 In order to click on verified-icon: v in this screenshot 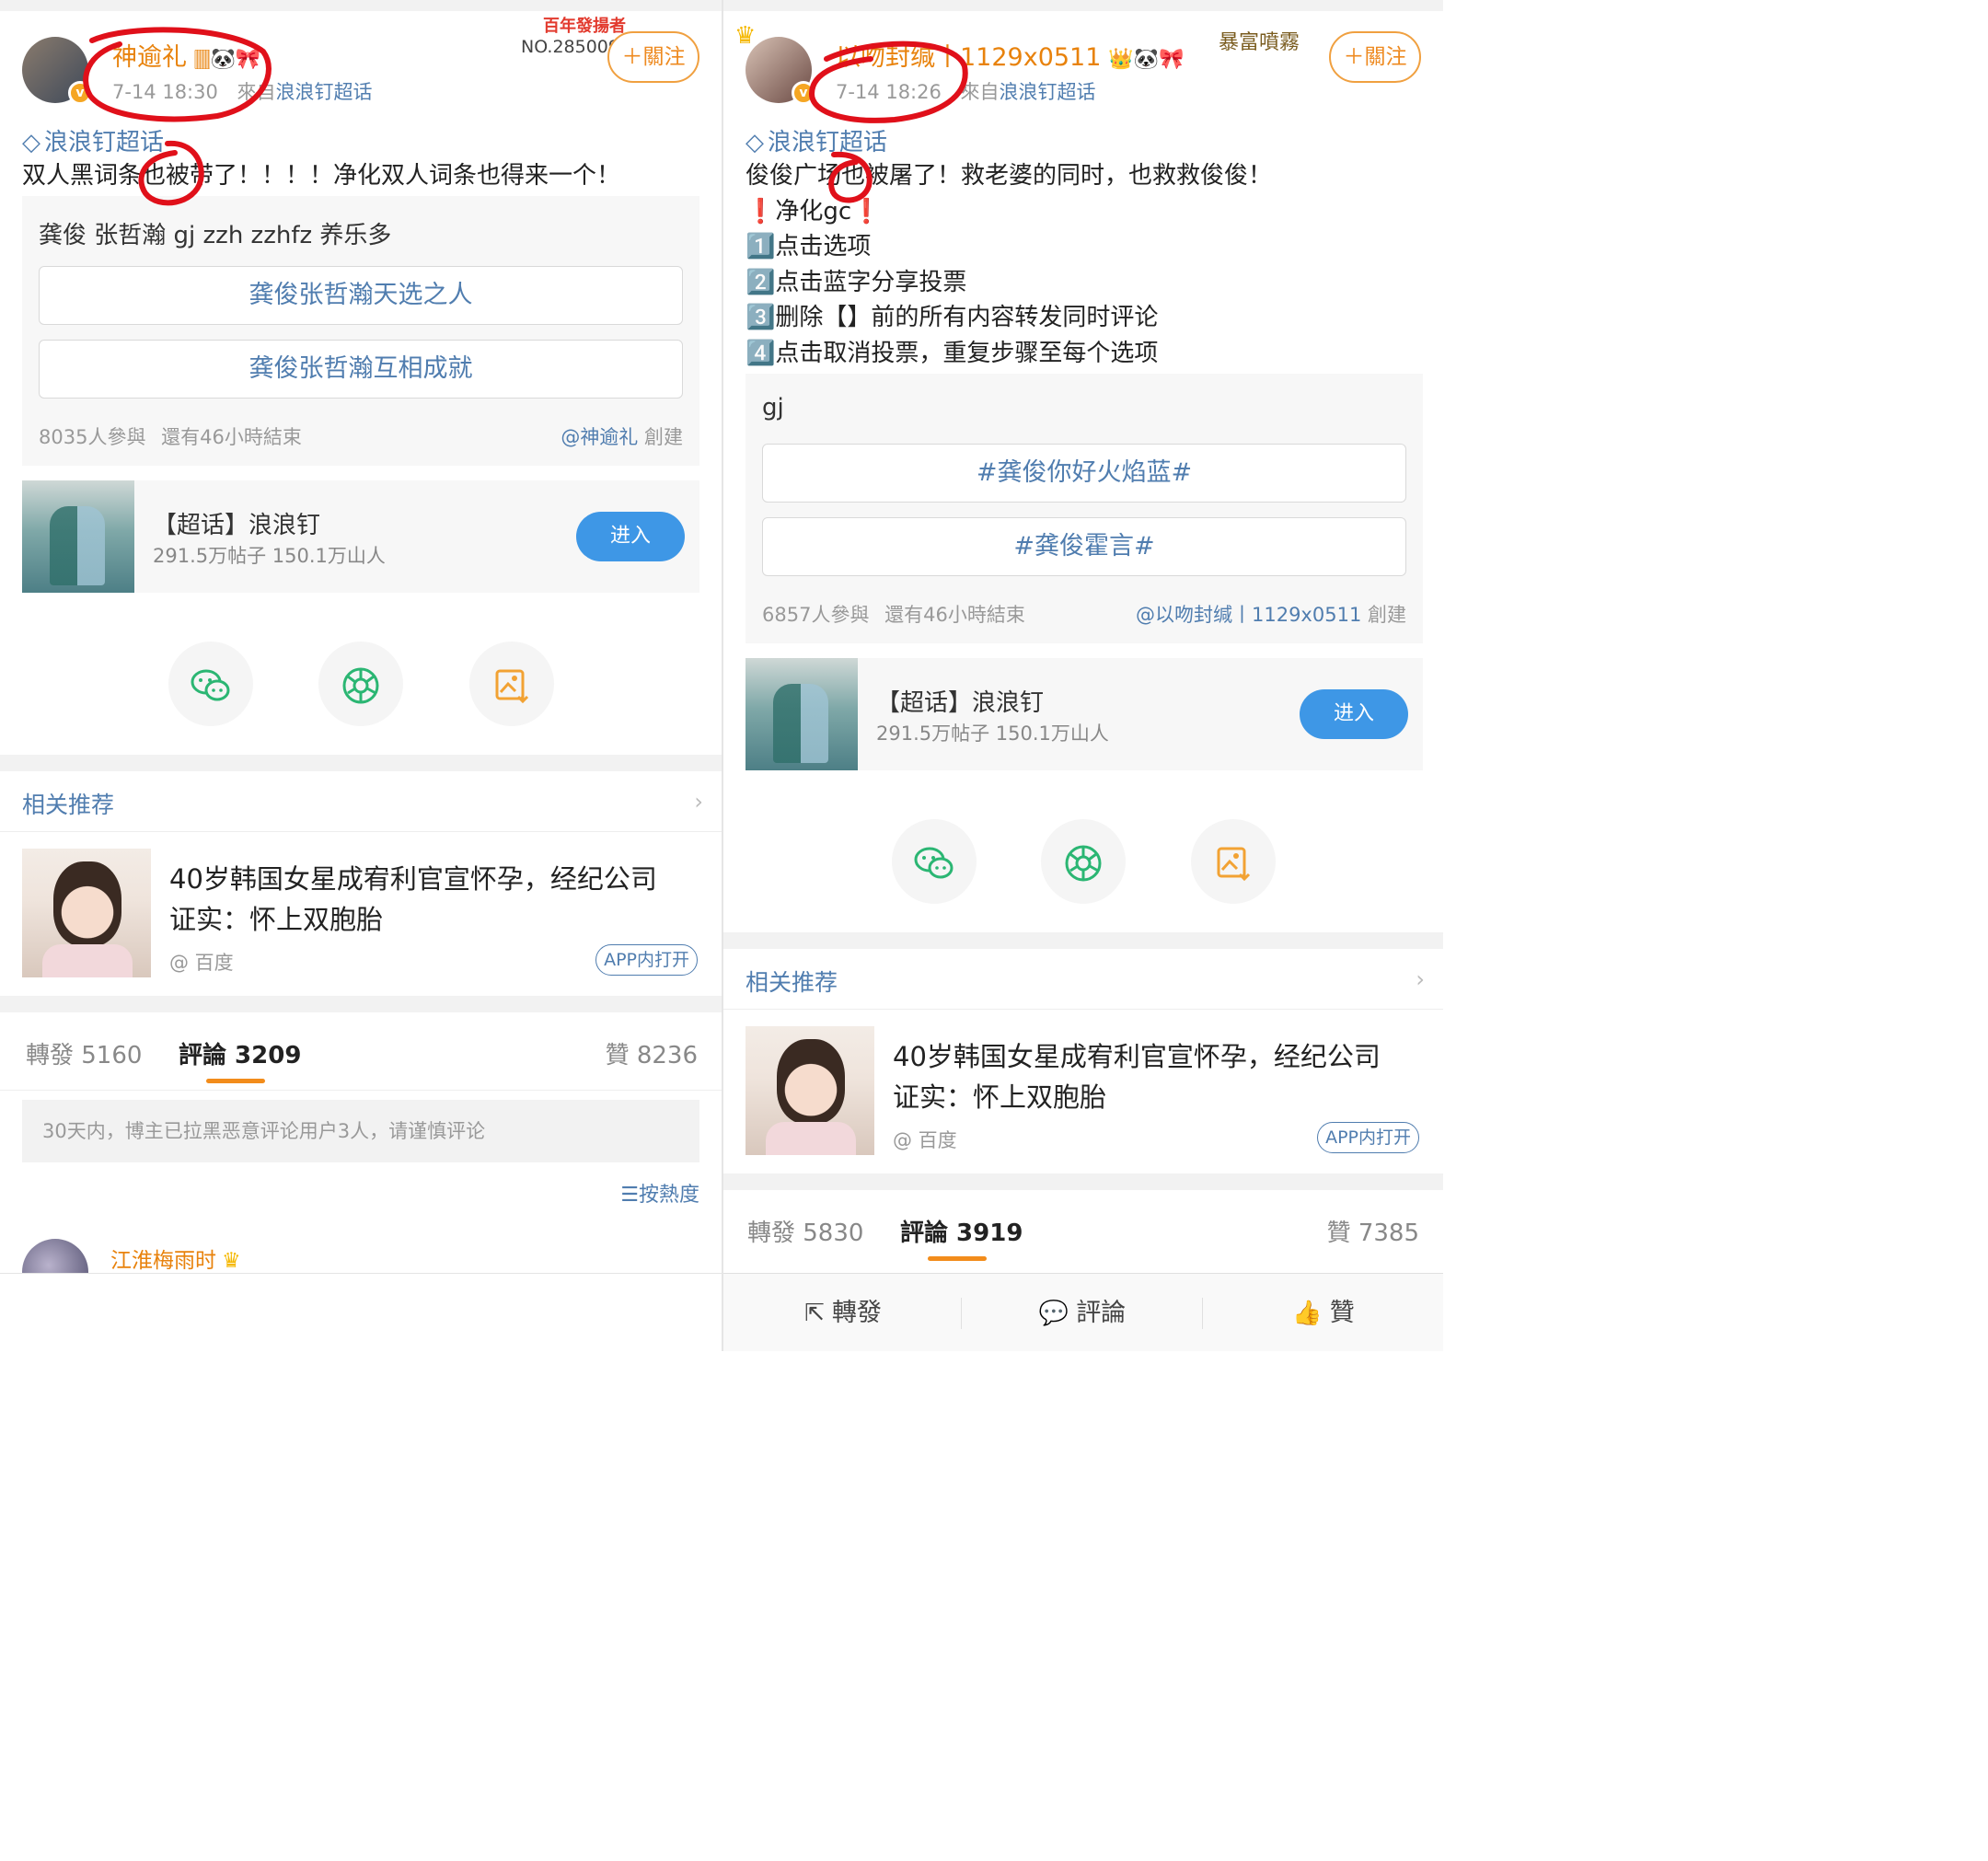, I will do `click(803, 93)`.